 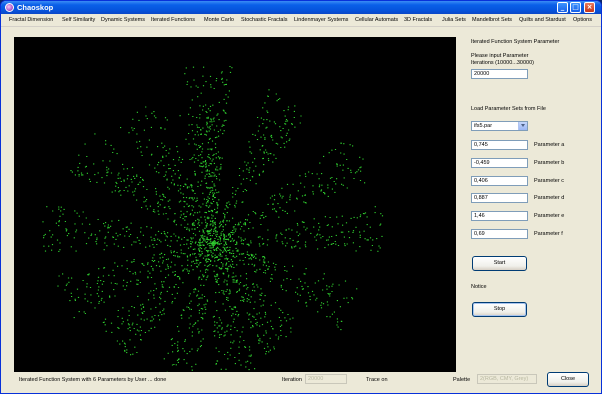 What do you see at coordinates (377, 380) in the screenshot?
I see `trace-label: Trace on` at bounding box center [377, 380].